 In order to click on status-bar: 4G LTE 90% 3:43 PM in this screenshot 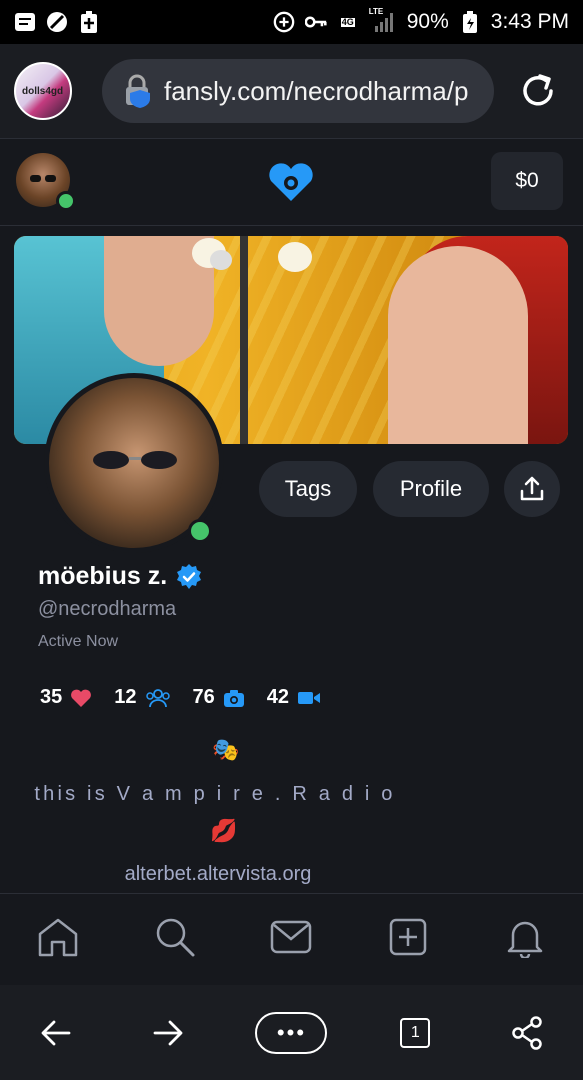, I will do `click(291, 22)`.